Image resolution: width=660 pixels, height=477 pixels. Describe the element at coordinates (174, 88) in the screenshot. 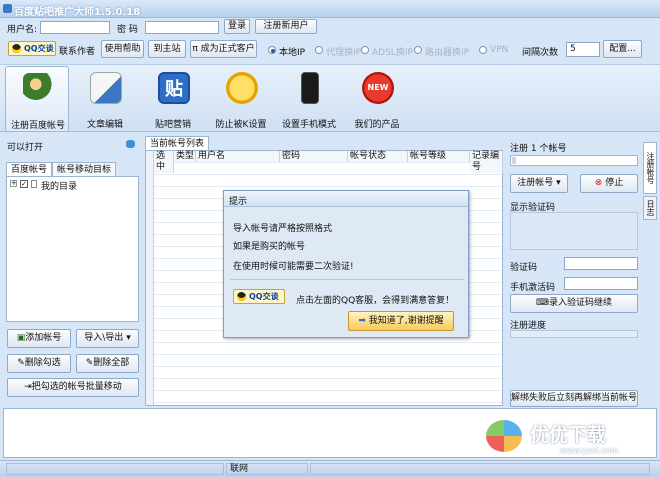

I see `tieba-post-icon: 贴` at that location.